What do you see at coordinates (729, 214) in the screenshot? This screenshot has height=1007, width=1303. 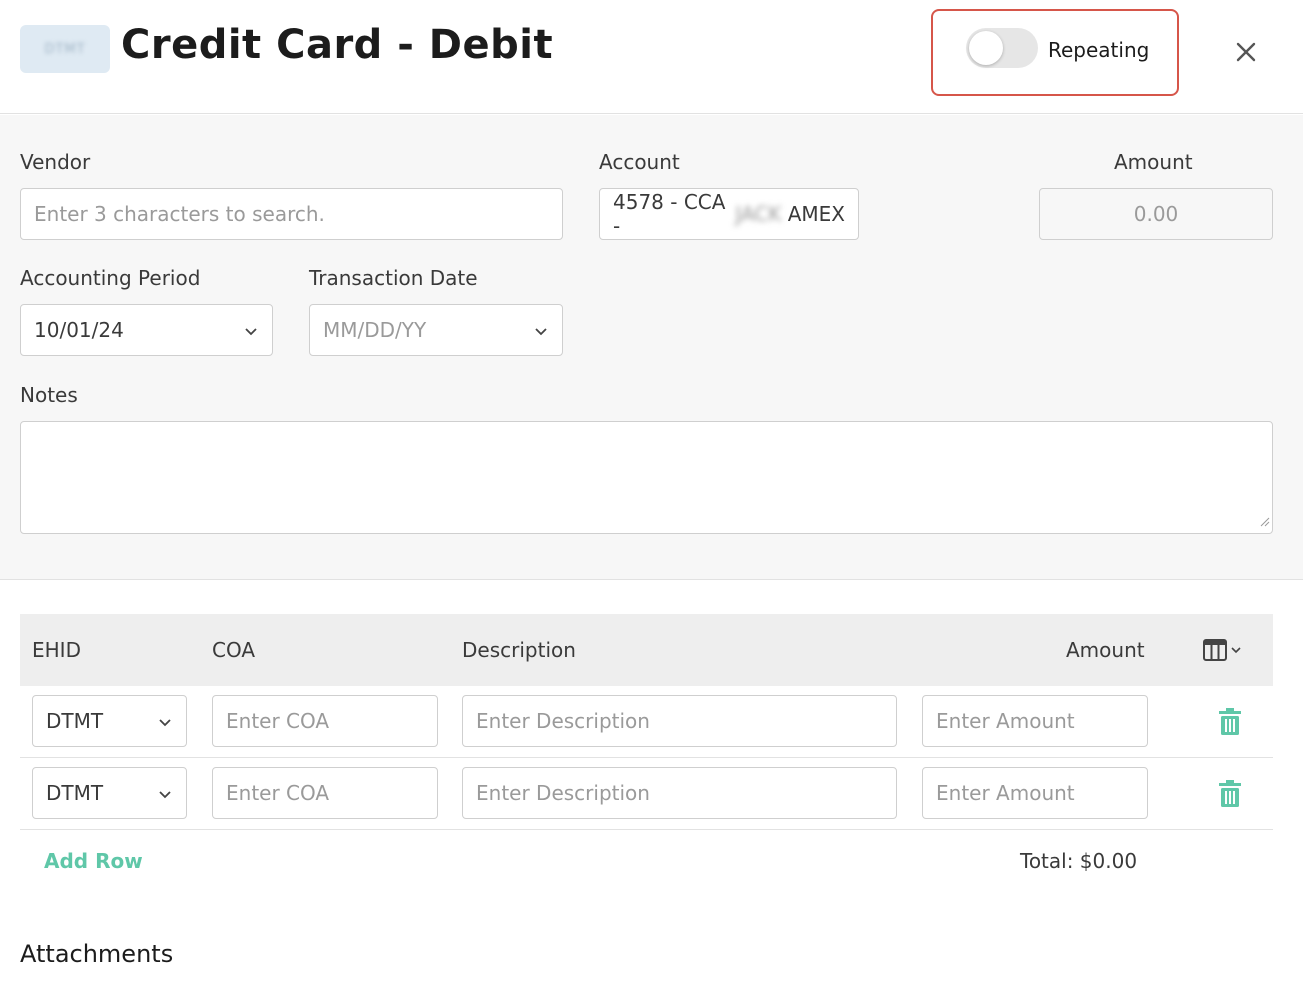 I see `account-select: 4578 - CCA - JACK AMEX` at bounding box center [729, 214].